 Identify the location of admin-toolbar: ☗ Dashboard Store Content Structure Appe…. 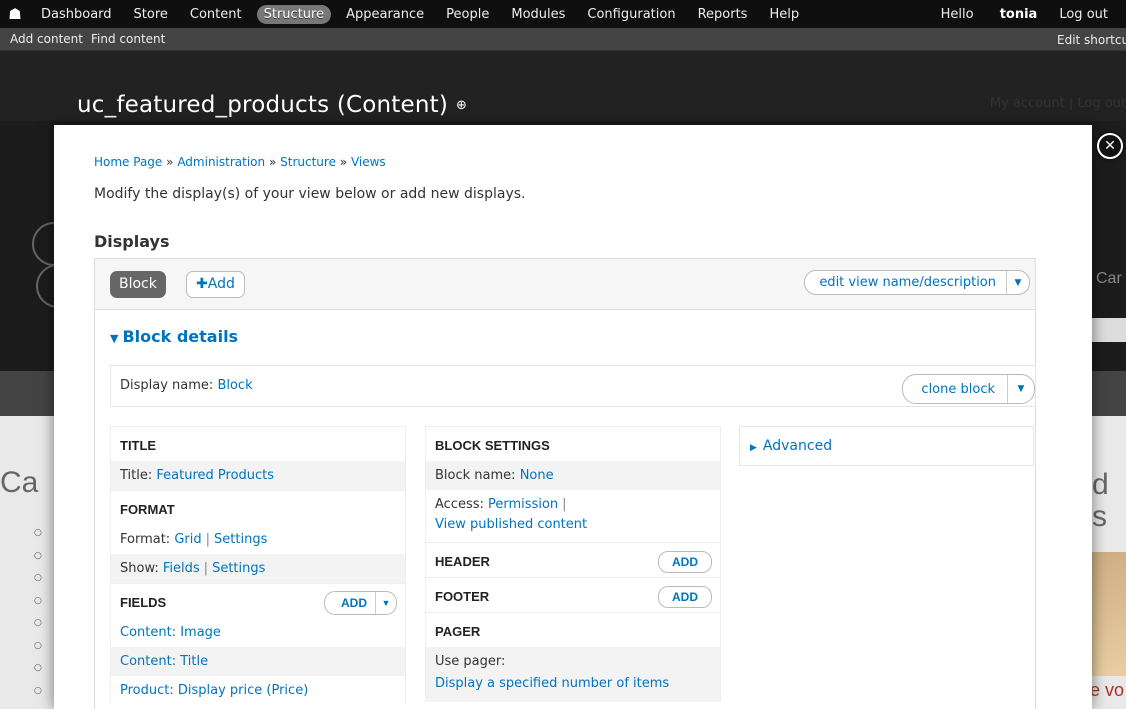
(563, 25).